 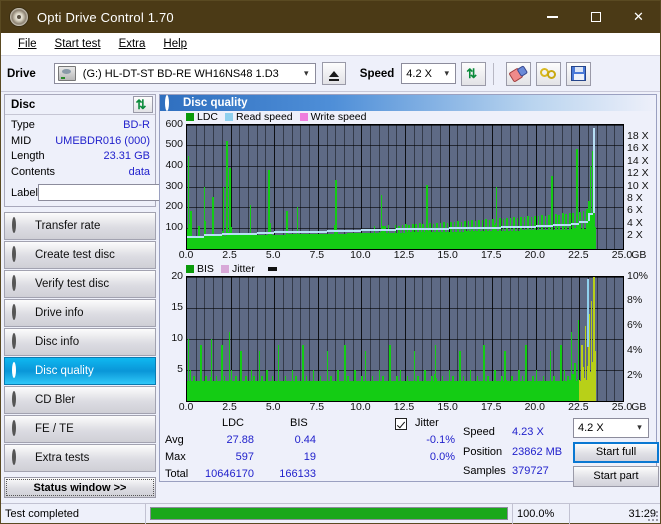 I want to click on disc-contents-value: data, so click(x=139, y=171).